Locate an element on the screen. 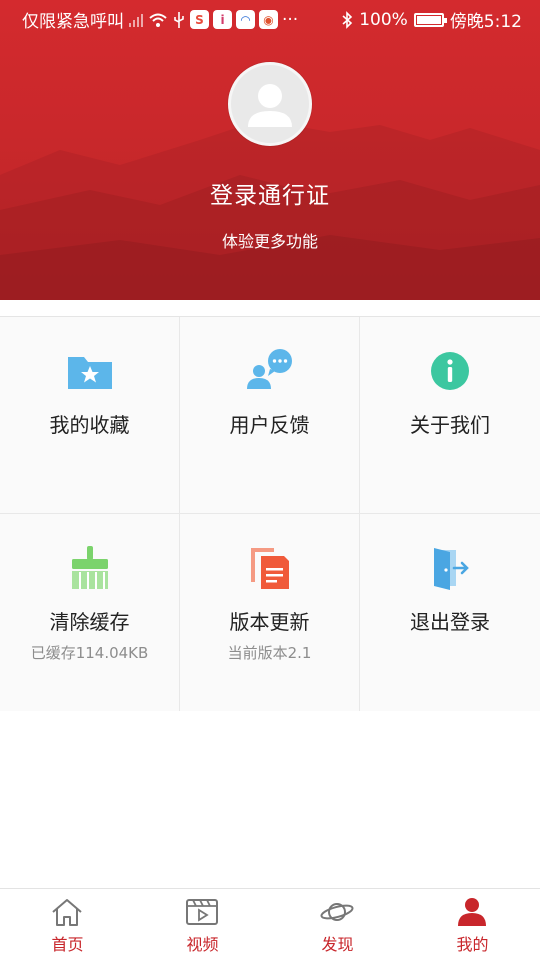 The width and height of the screenshot is (540, 960). wifi-icon is located at coordinates (158, 20).